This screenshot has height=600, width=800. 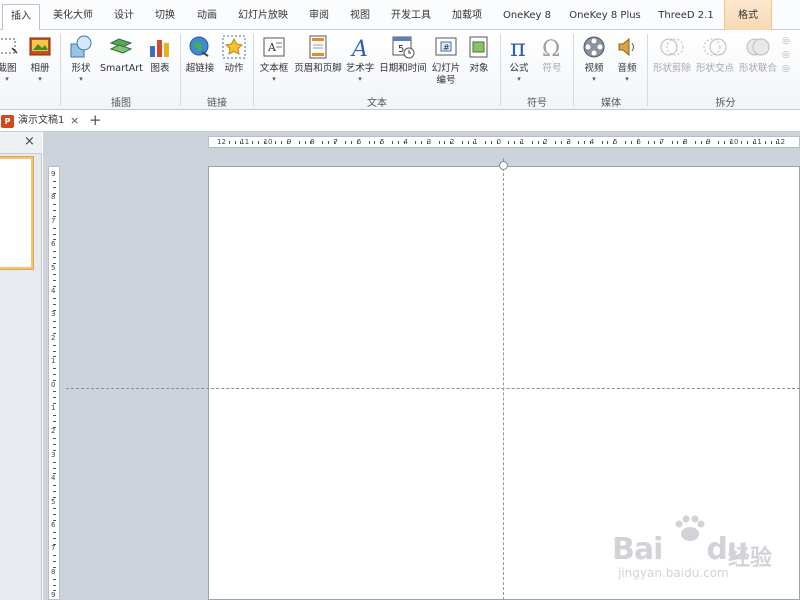 What do you see at coordinates (234, 47) in the screenshot?
I see `action-star-icon` at bounding box center [234, 47].